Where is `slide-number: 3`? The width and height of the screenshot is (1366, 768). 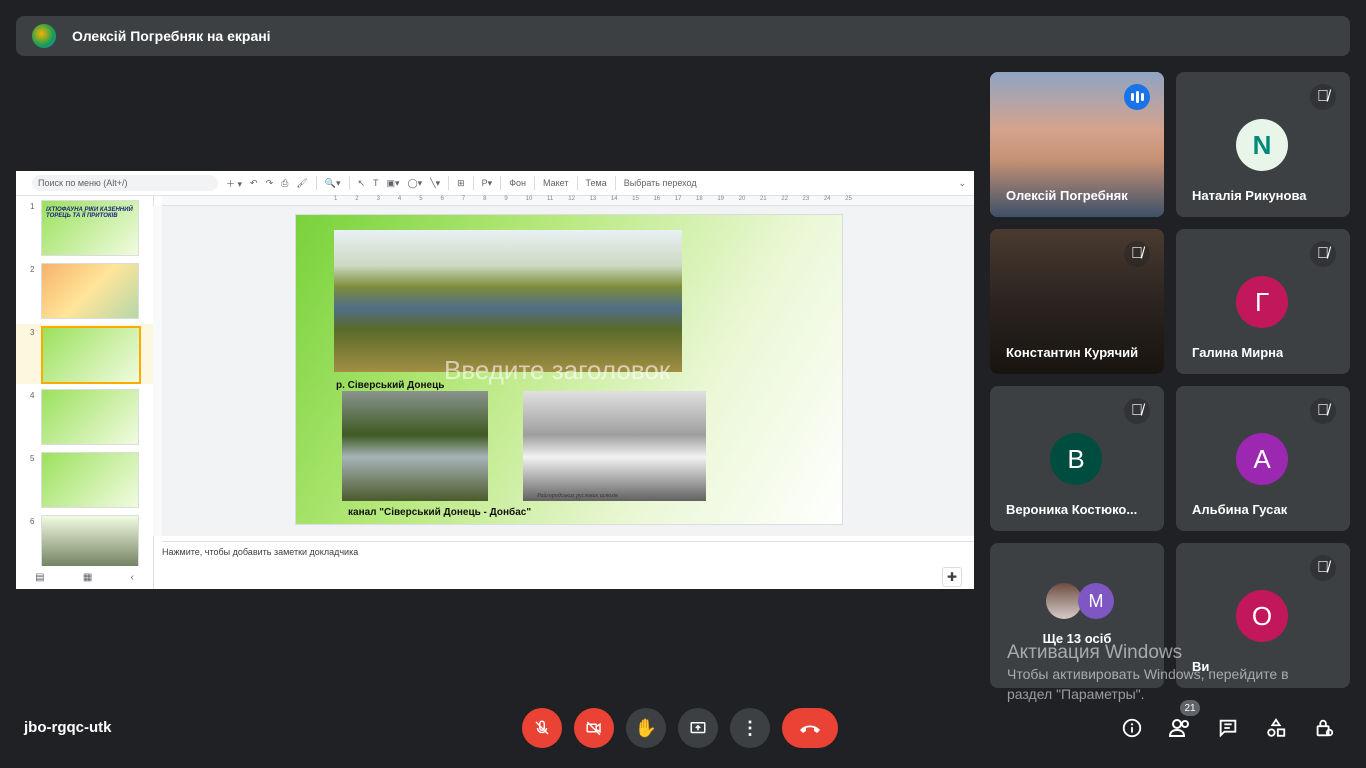 slide-number: 3 is located at coordinates (32, 332).